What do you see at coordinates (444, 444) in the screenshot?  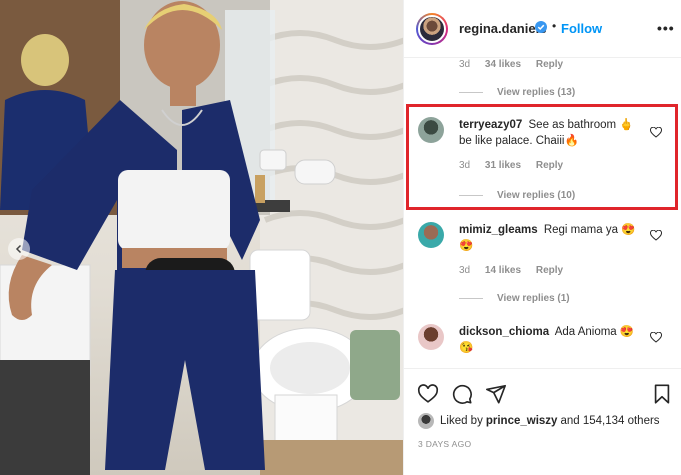 I see `post-timestamp: 3 DAYS AGO` at bounding box center [444, 444].